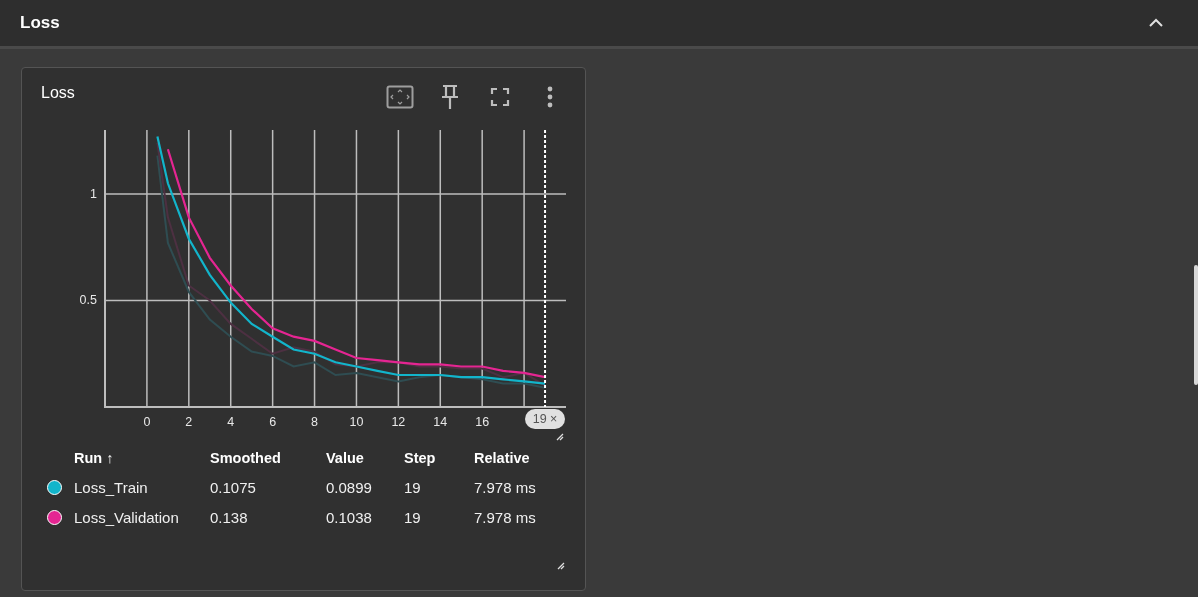 This screenshot has height=597, width=1198. Describe the element at coordinates (111, 487) in the screenshot. I see `run-name: Loss_Train` at that location.